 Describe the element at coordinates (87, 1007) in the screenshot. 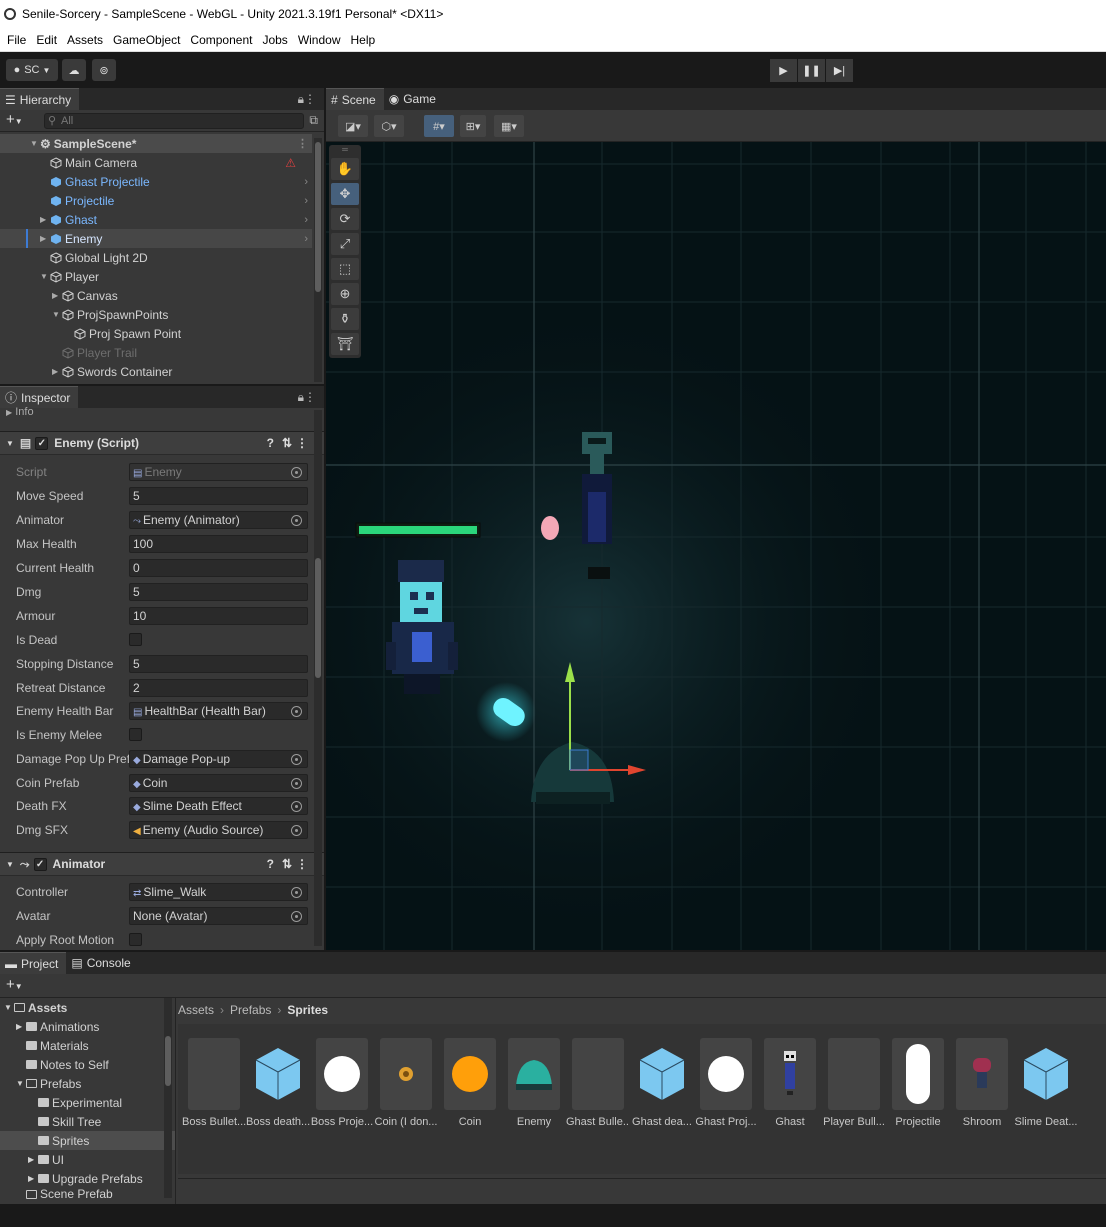

I see `folder-assets: ▼ Assets` at that location.